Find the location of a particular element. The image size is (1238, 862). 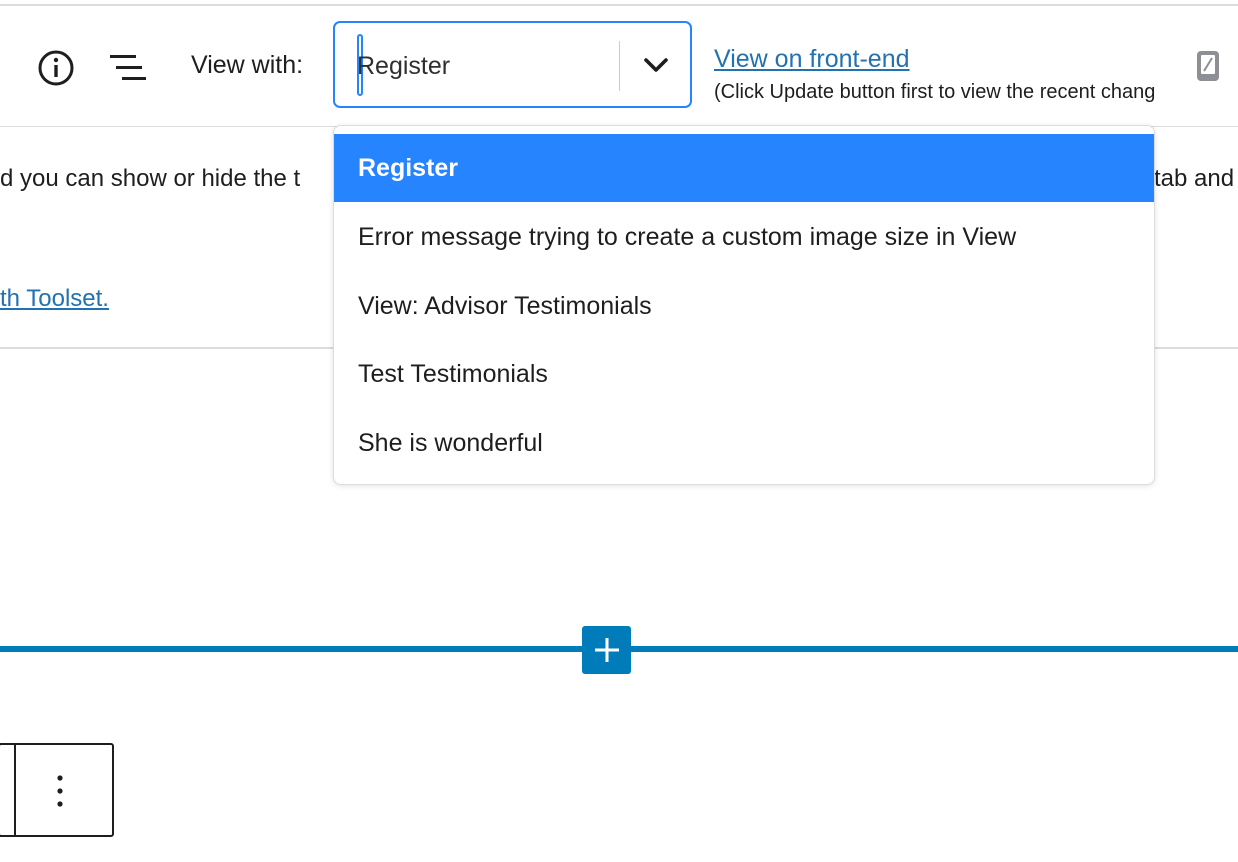

mobile-device-icon is located at coordinates (1208, 66).